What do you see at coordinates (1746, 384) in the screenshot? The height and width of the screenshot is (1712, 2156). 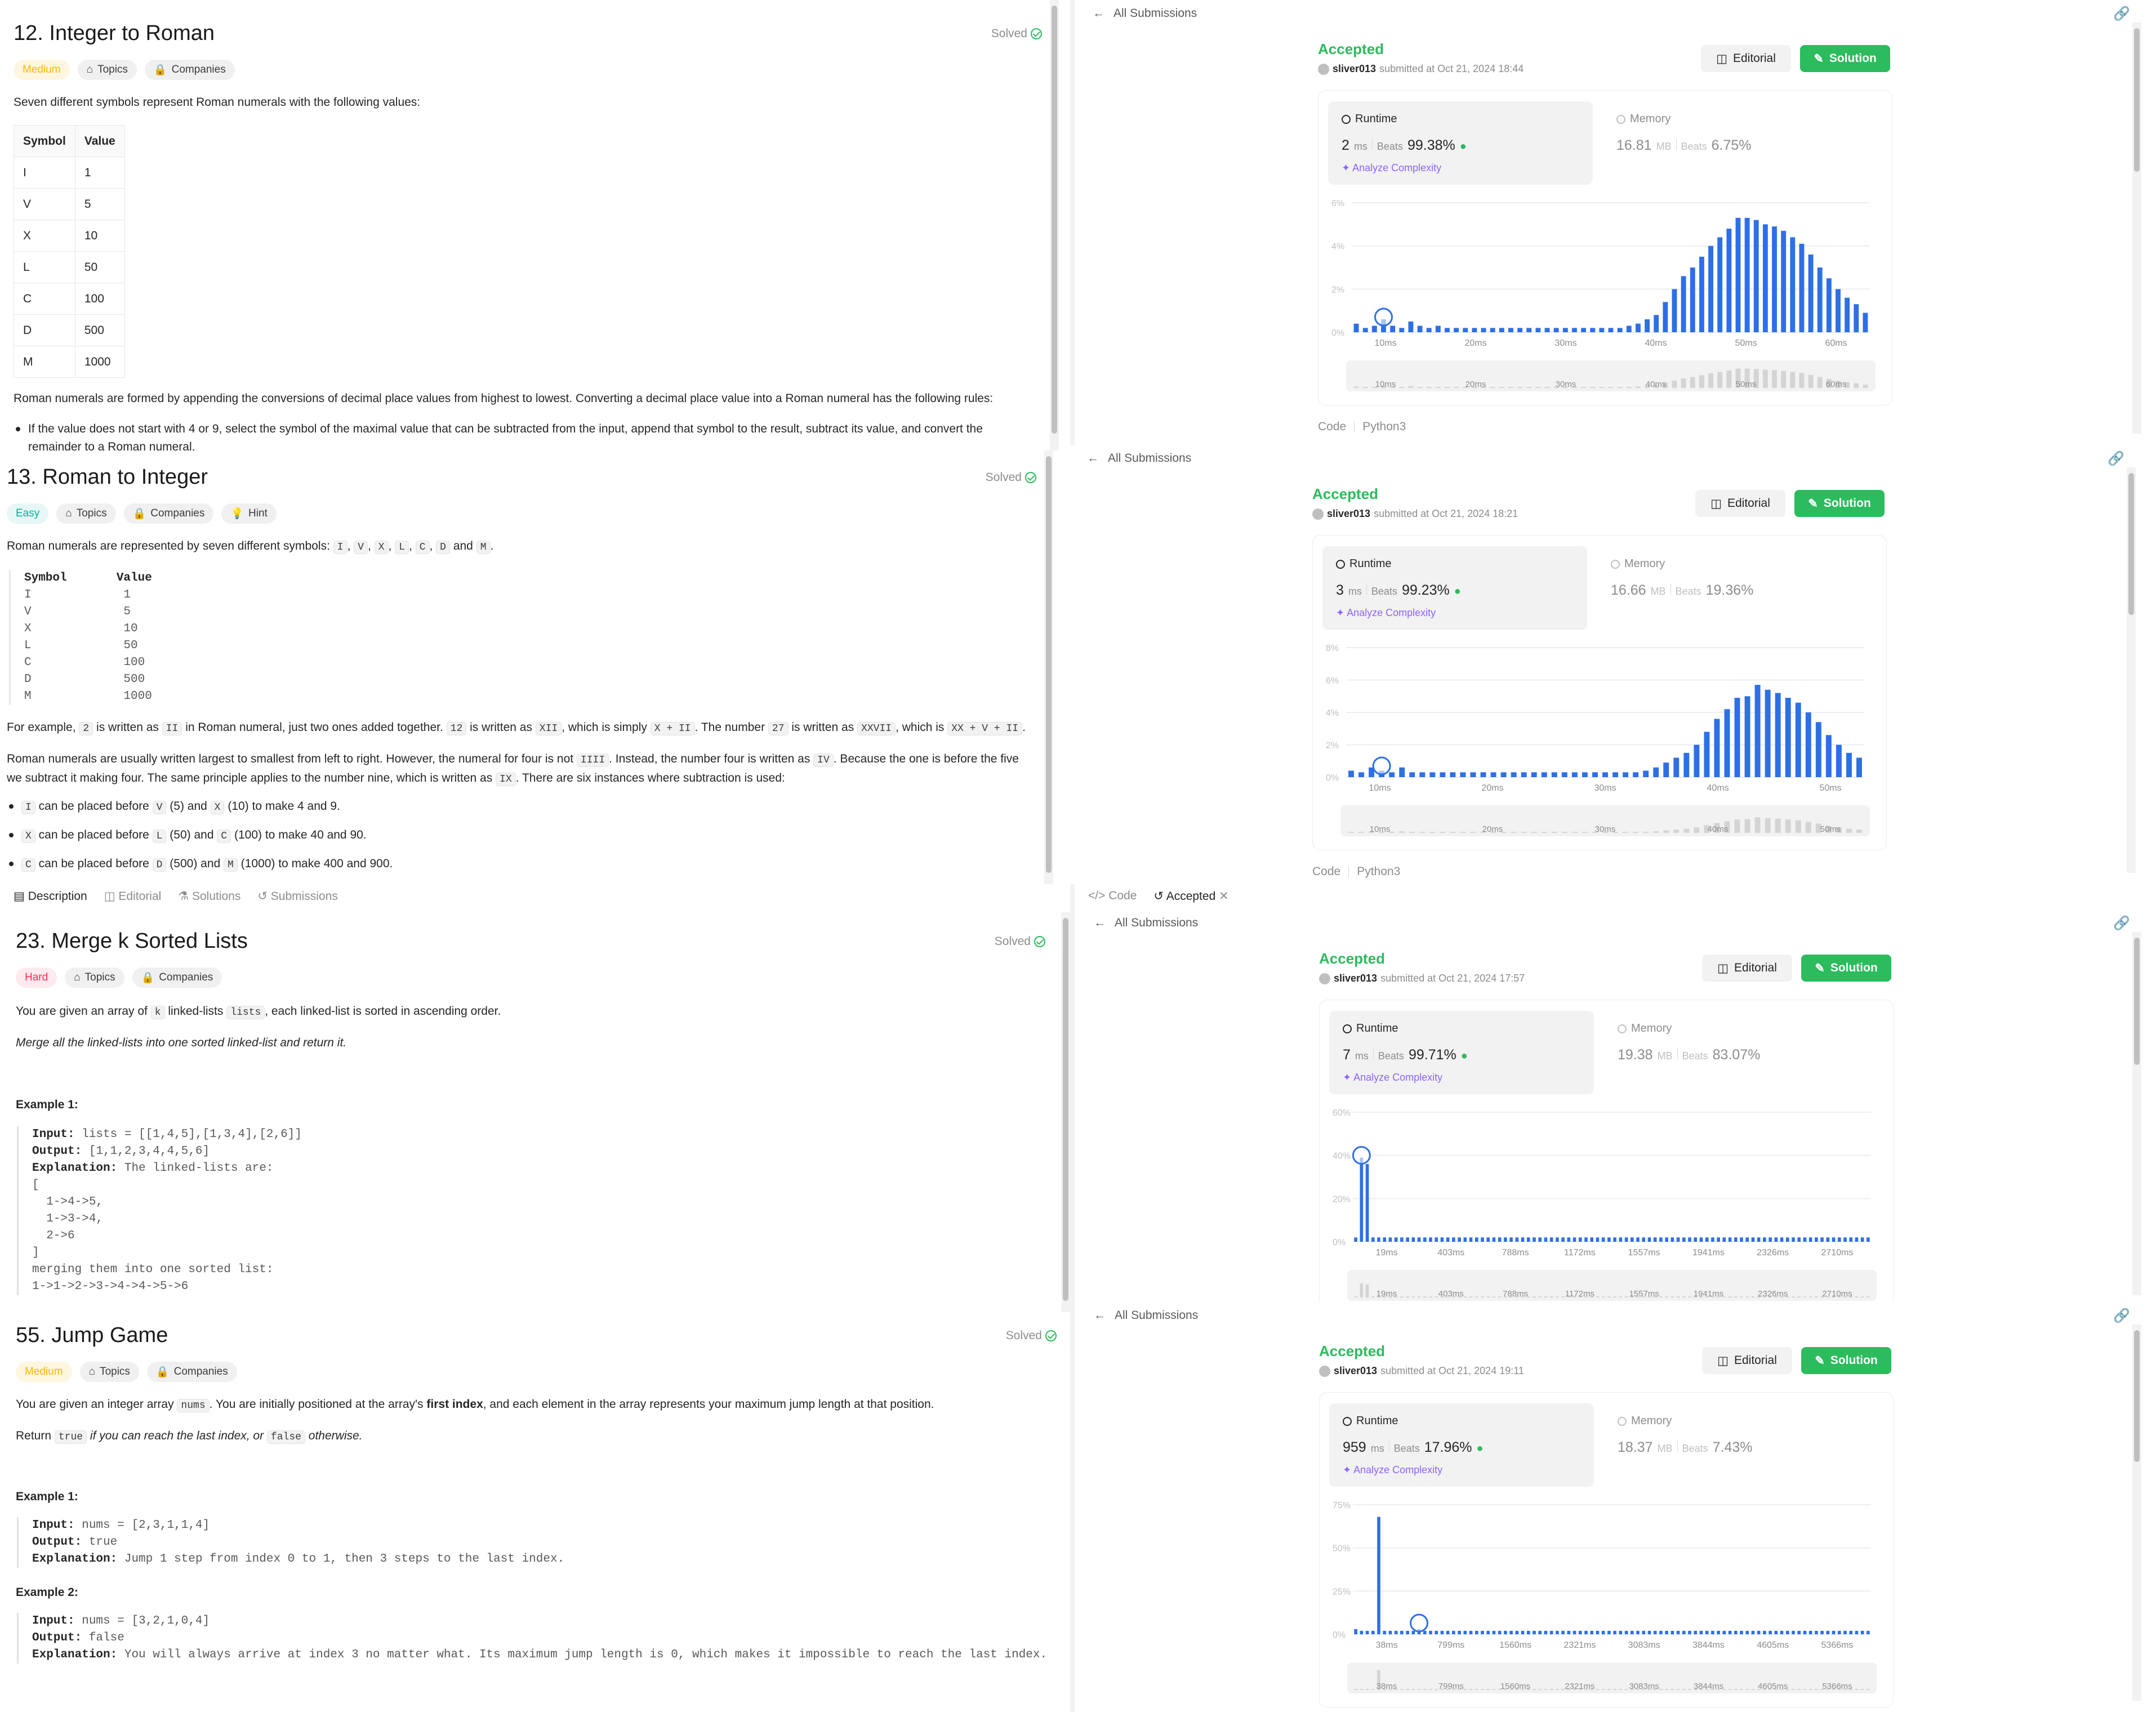 I see `navigator-tick-label: 50ms` at bounding box center [1746, 384].